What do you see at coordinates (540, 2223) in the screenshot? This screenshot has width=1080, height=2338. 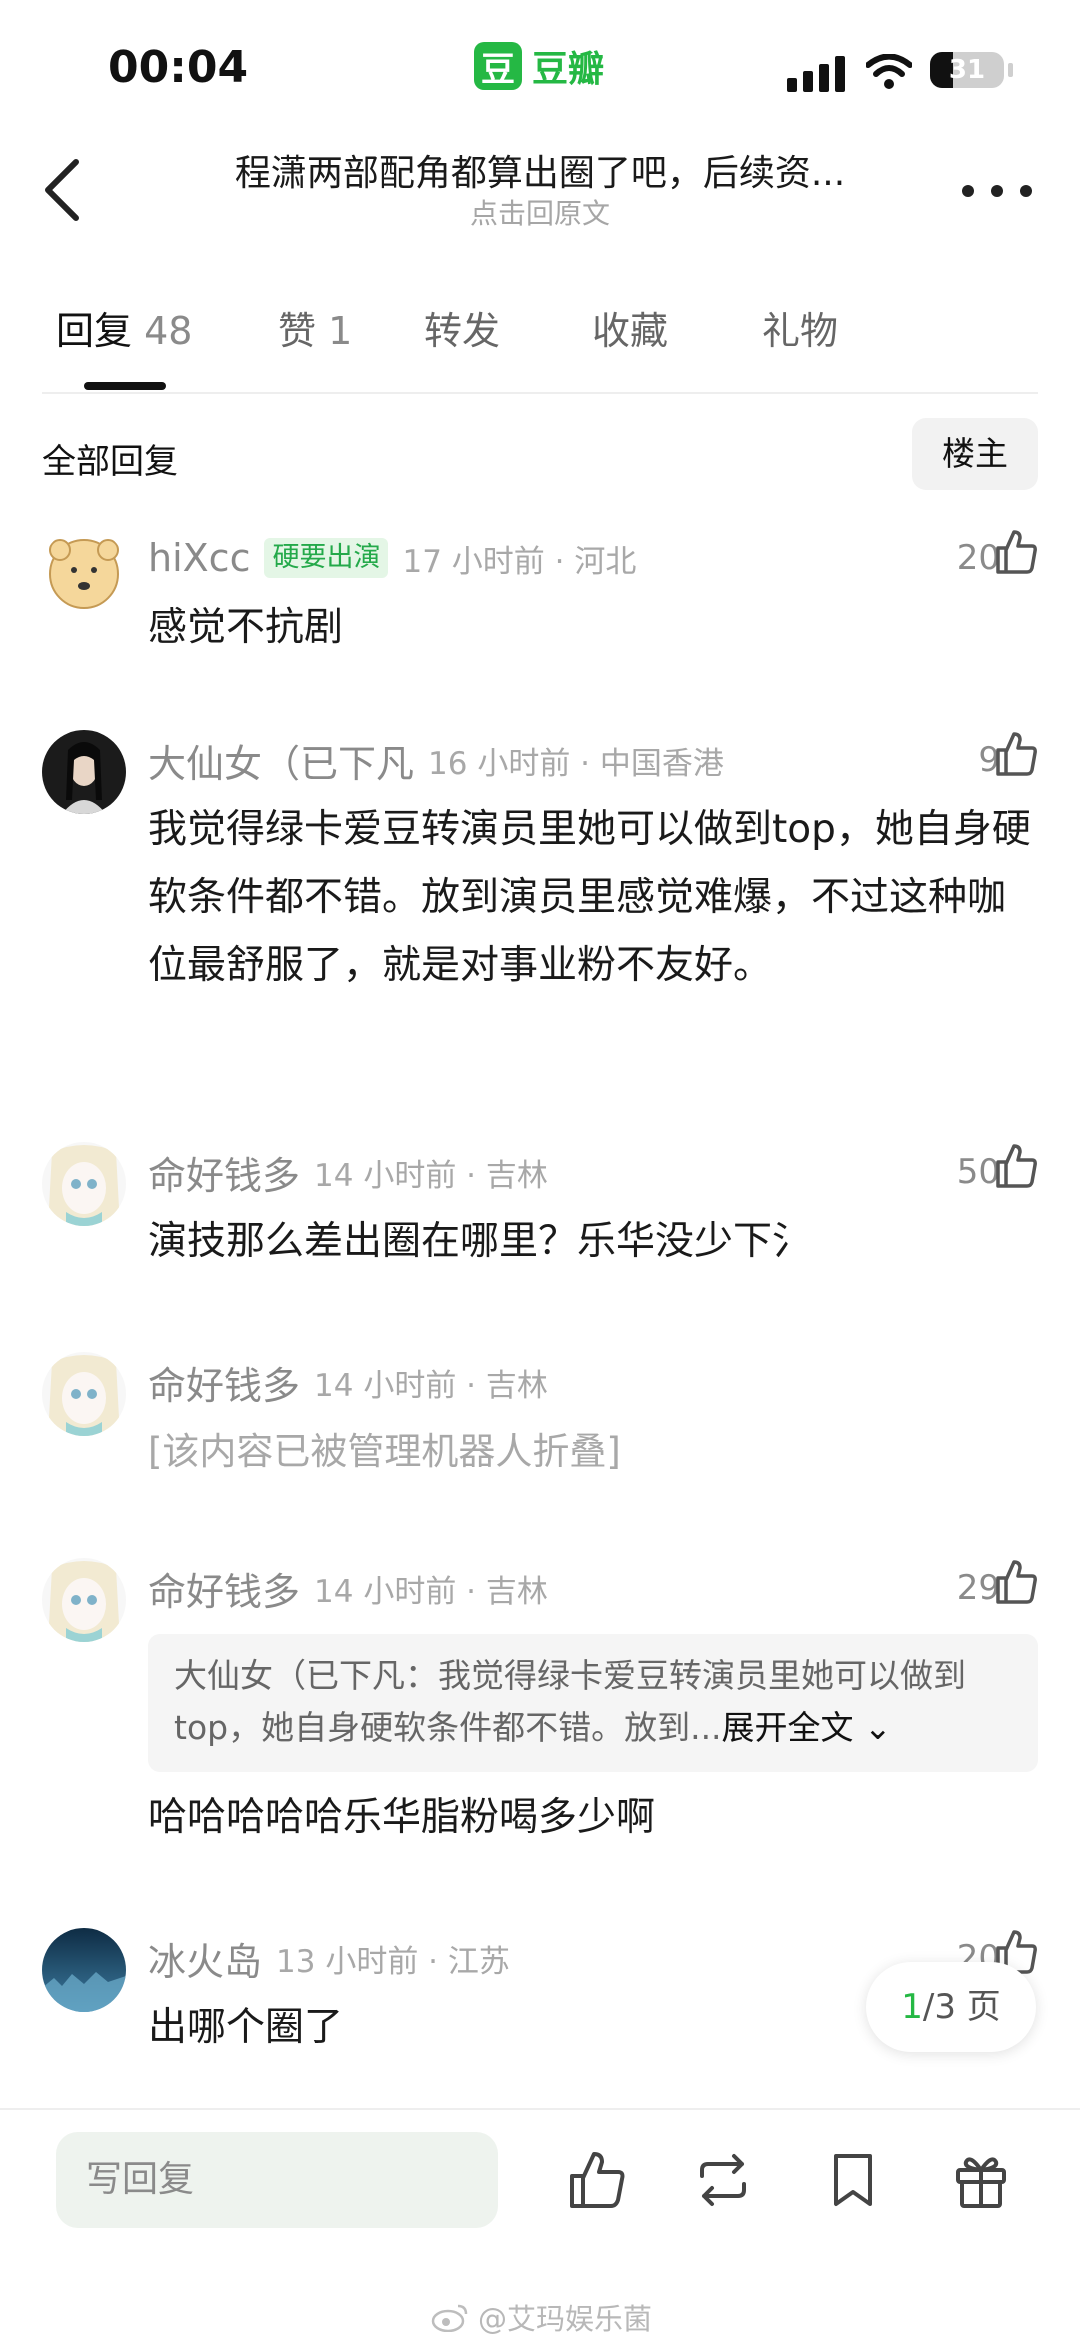 I see `bottom-action-bar: 写回复 @艾玛娱乐菌` at bounding box center [540, 2223].